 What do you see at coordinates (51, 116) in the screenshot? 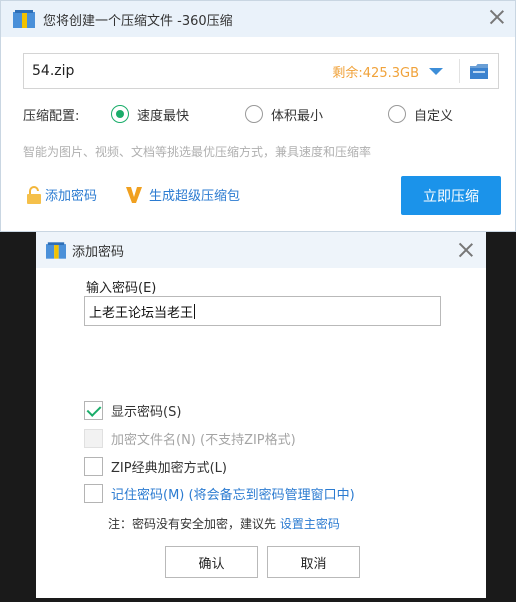
I see `config-label: 压缩配置:` at bounding box center [51, 116].